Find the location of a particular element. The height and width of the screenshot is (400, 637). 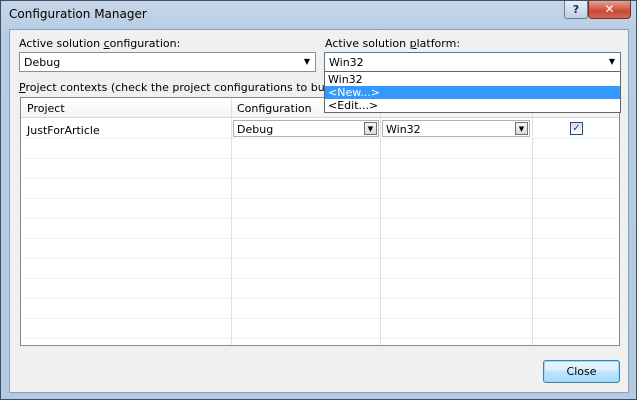

column-header-configuration: Configuration is located at coordinates (274, 108).